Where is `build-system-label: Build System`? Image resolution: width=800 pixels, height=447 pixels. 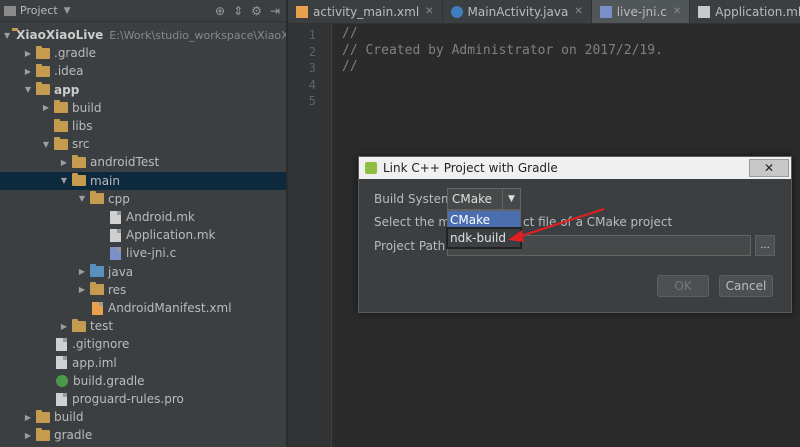 build-system-label: Build System is located at coordinates (413, 199).